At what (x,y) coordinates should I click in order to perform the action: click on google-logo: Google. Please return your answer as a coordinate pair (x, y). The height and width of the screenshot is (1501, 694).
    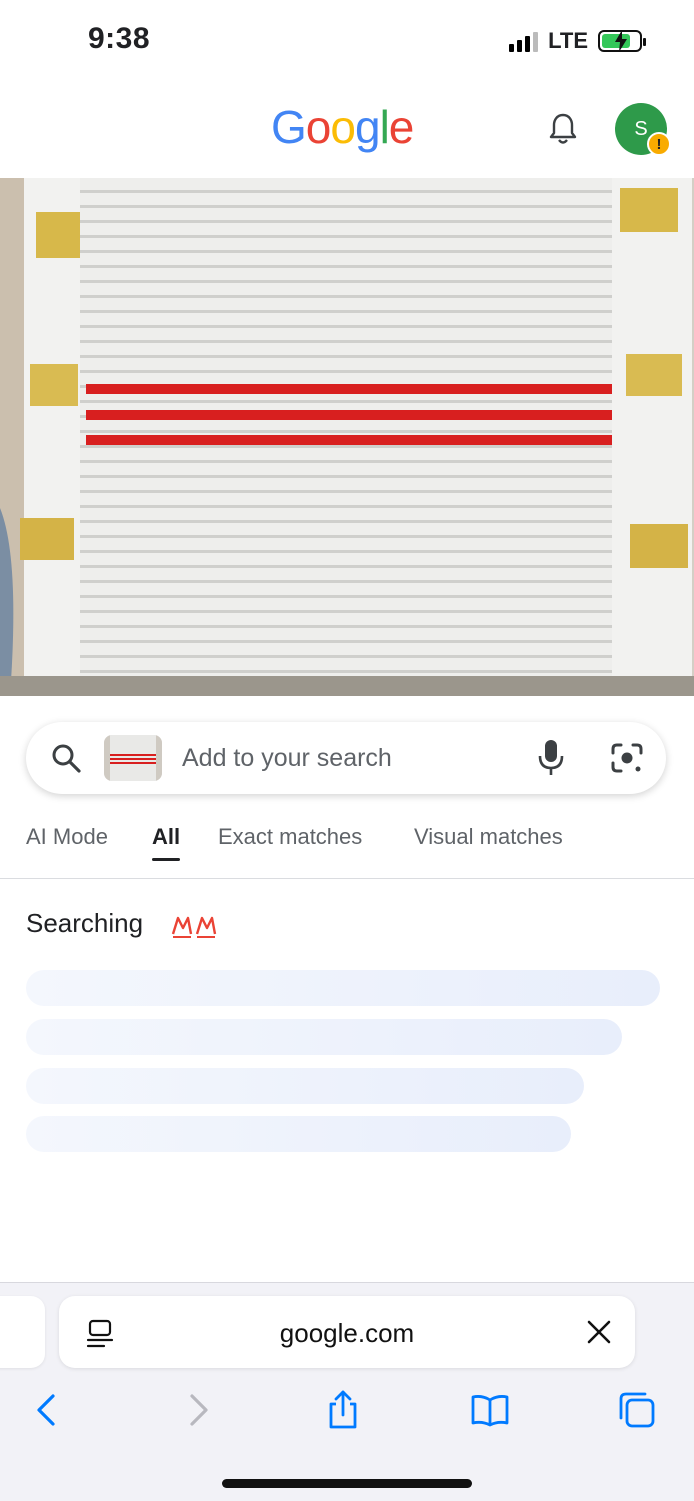
    Looking at the image, I should click on (343, 127).